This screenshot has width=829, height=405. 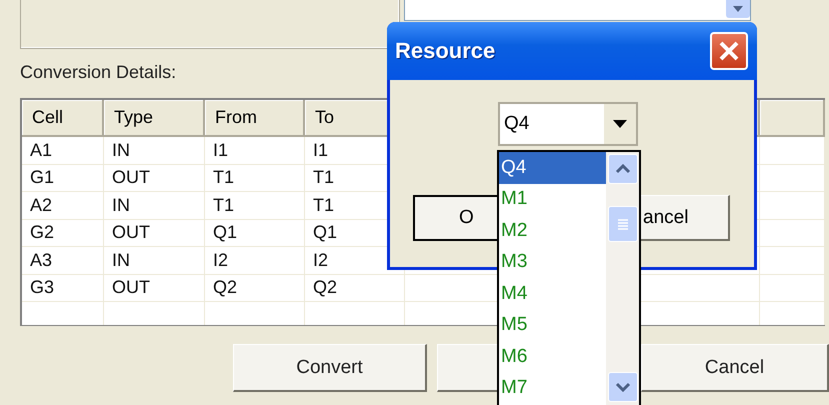 I want to click on convert-button: Convert, so click(x=330, y=368).